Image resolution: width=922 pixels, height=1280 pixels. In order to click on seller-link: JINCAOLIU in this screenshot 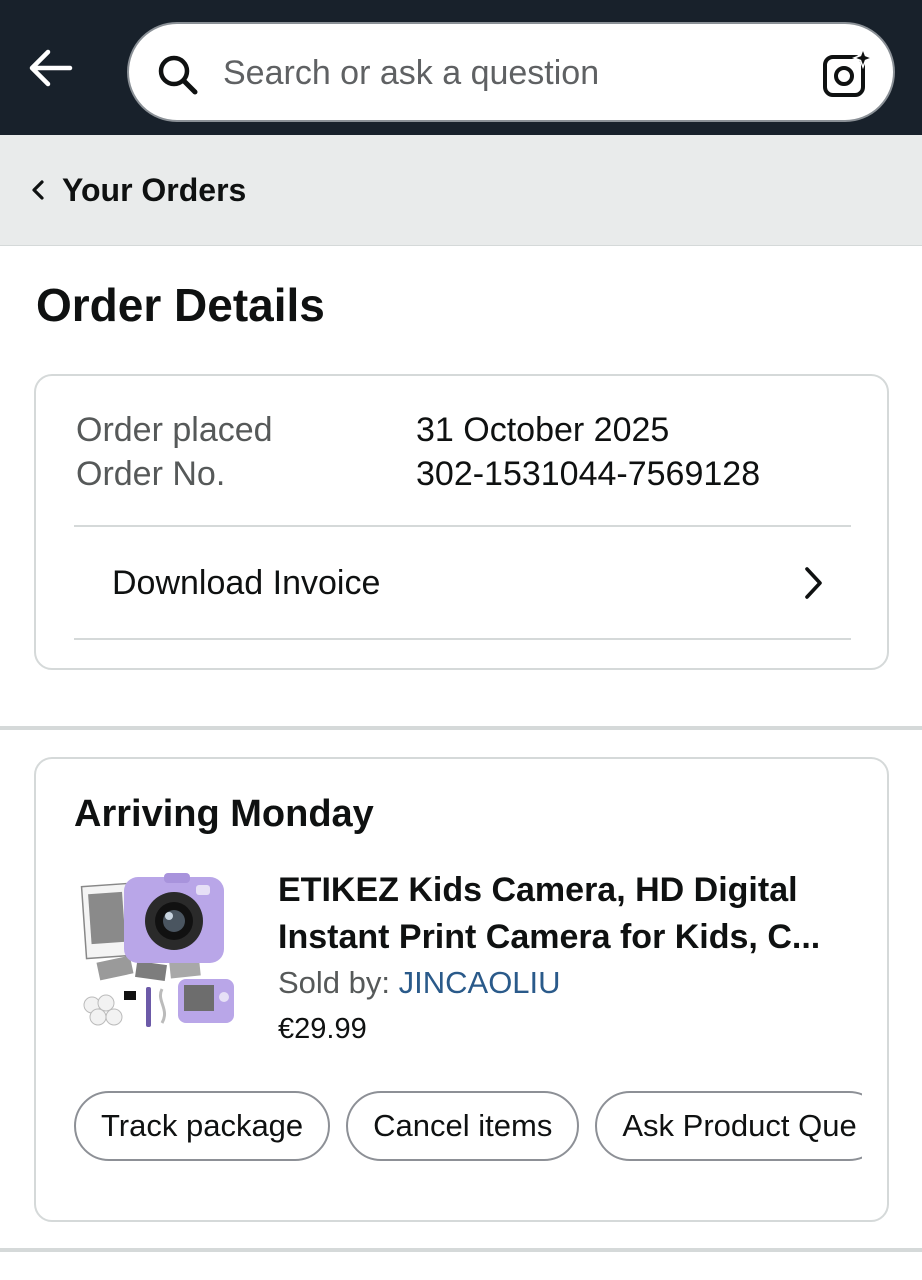, I will do `click(480, 982)`.